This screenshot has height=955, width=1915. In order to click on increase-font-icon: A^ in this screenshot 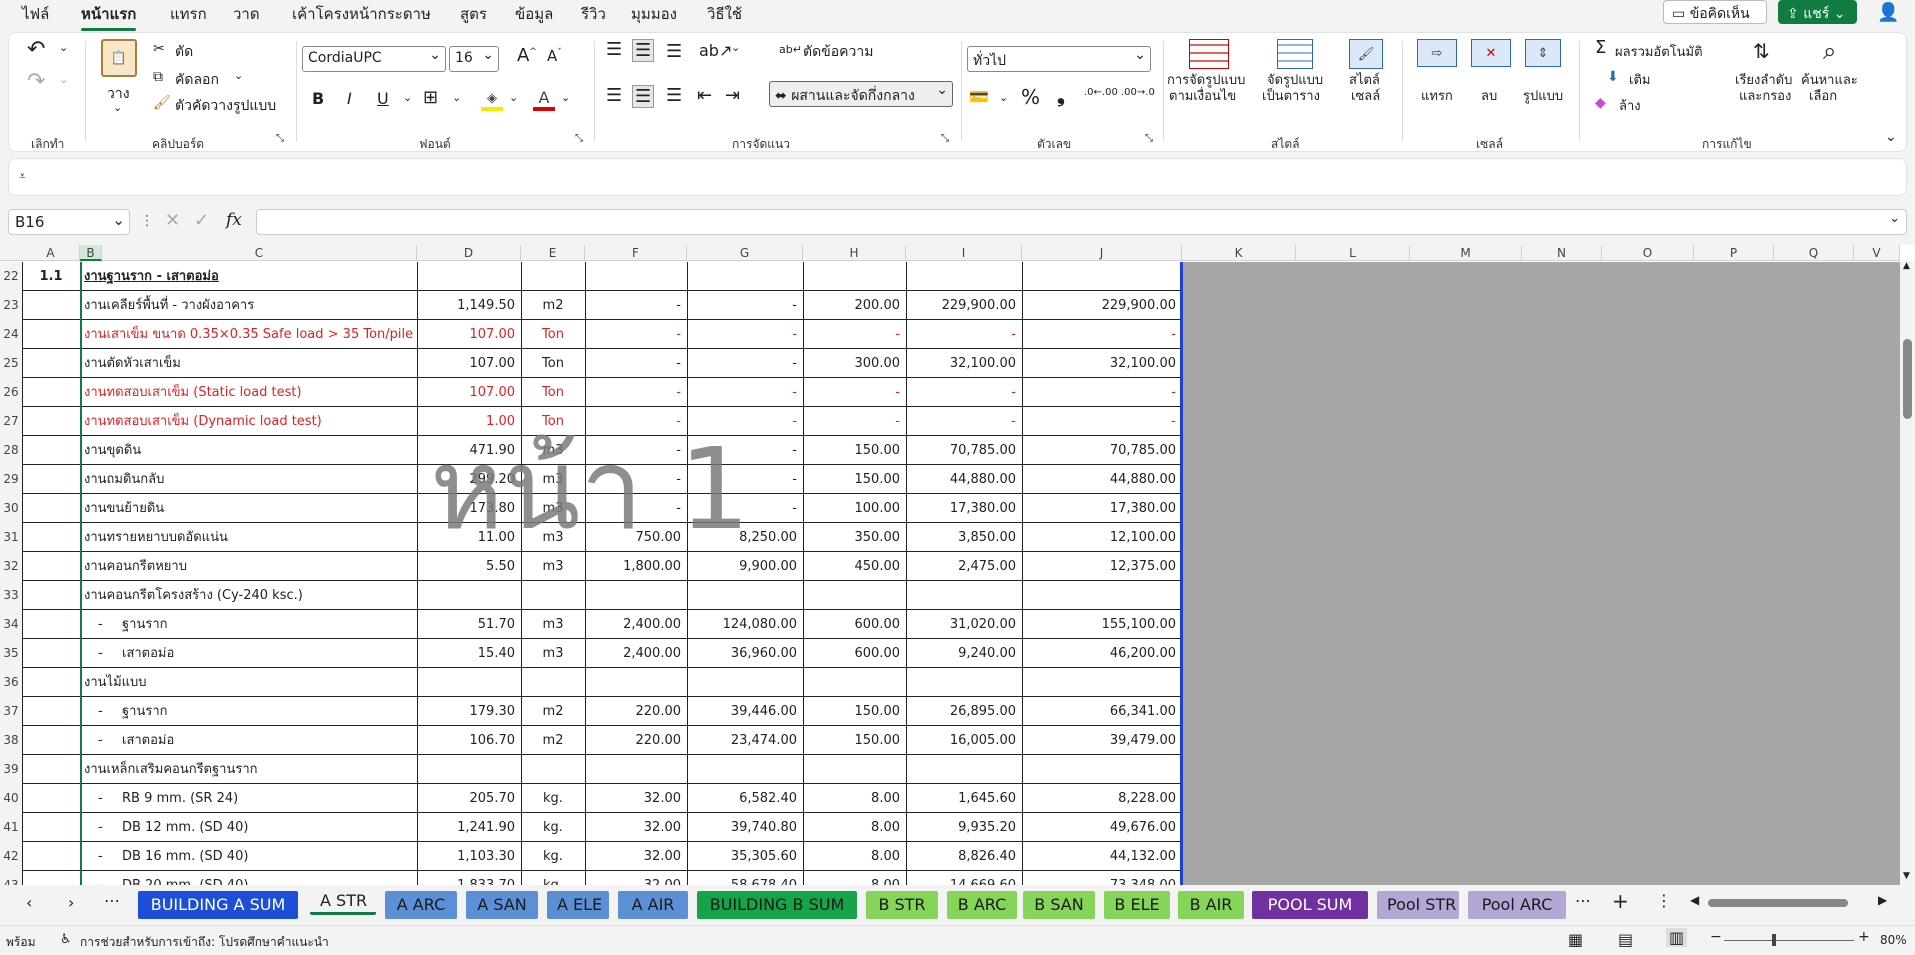, I will do `click(527, 55)`.